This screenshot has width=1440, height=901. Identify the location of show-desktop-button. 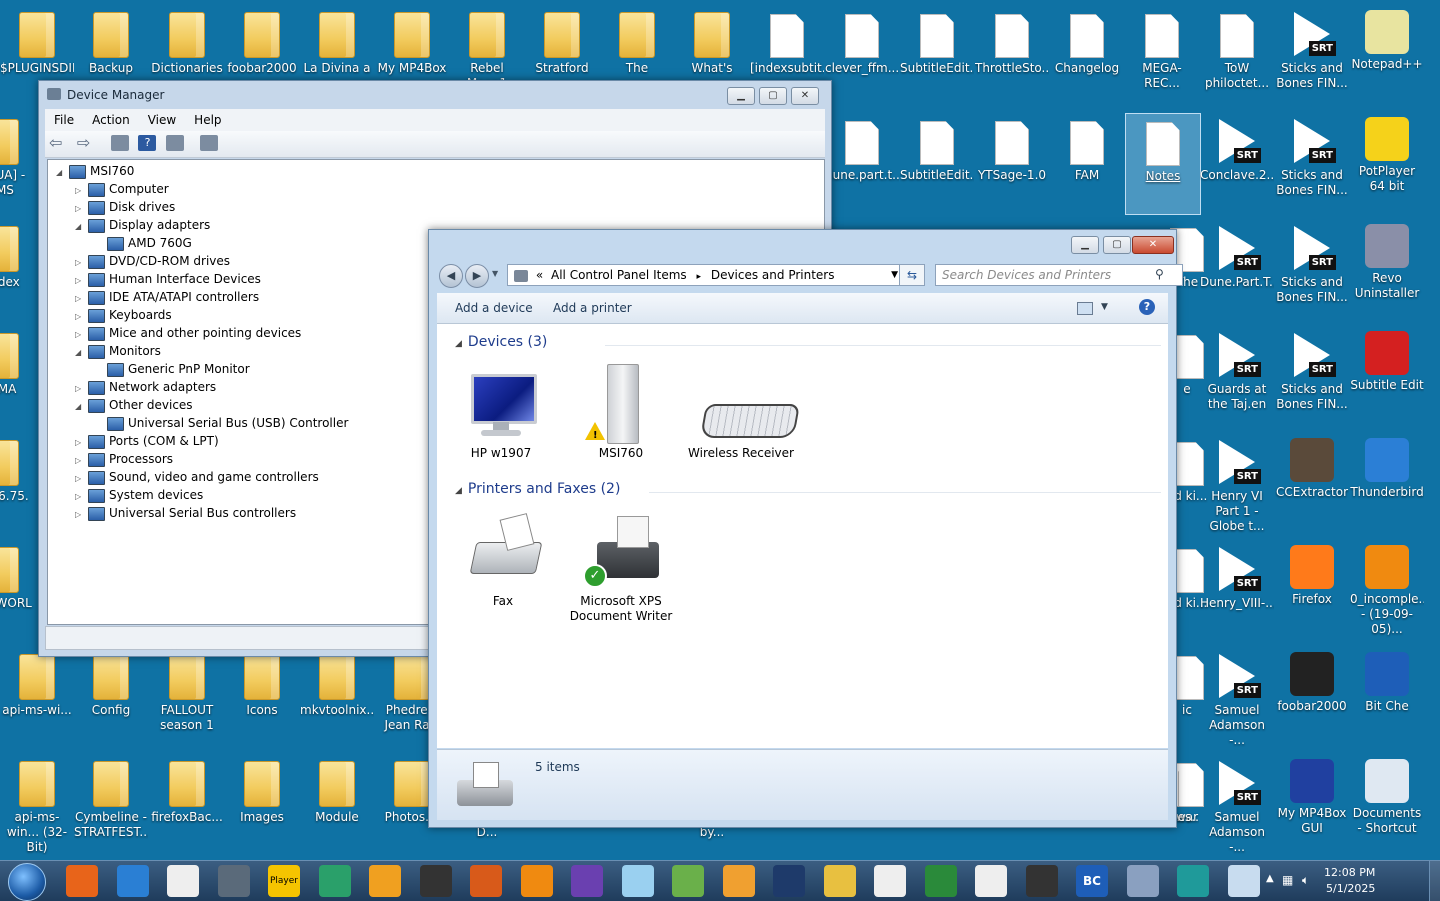
(1434, 881).